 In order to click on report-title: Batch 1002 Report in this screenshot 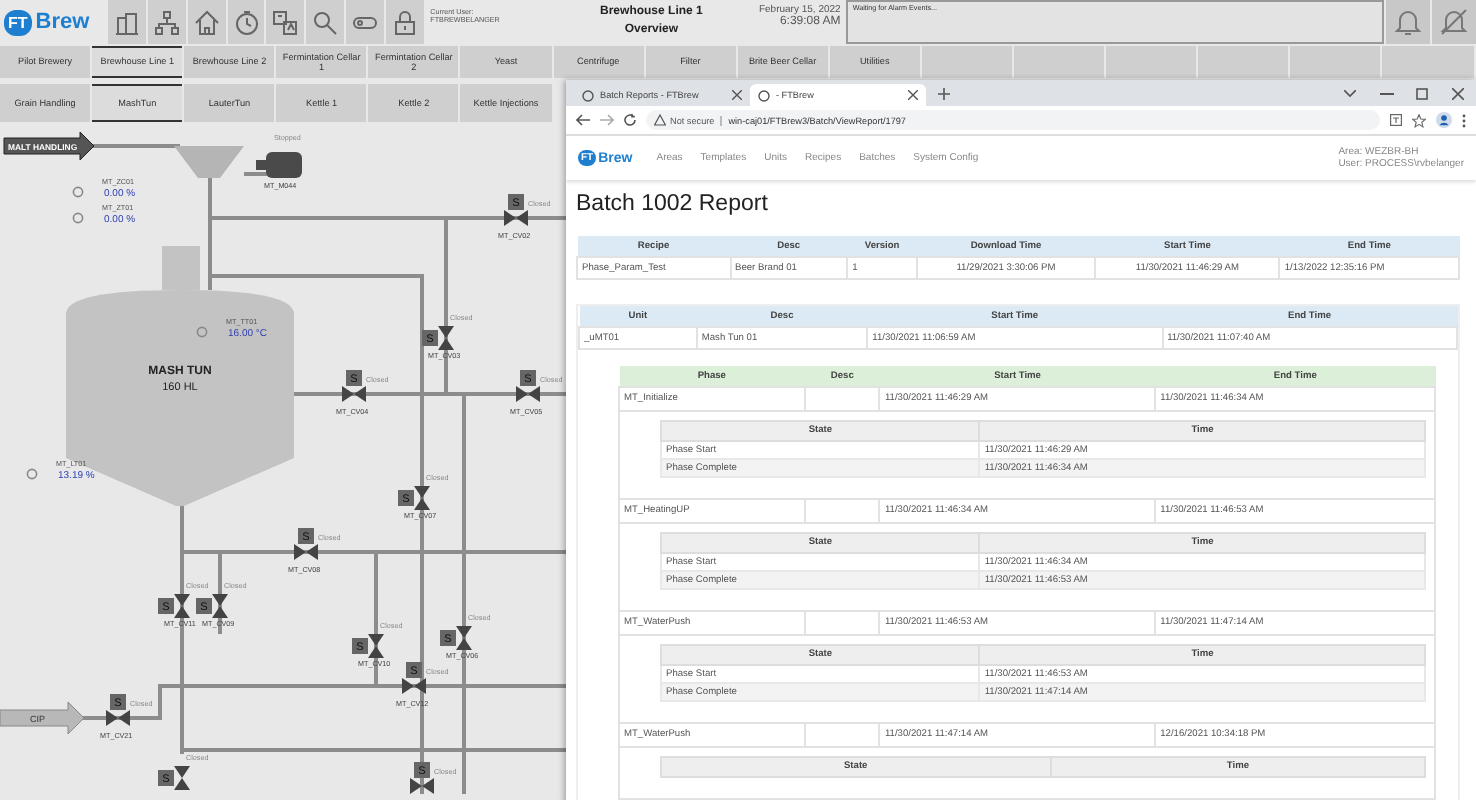, I will do `click(673, 204)`.